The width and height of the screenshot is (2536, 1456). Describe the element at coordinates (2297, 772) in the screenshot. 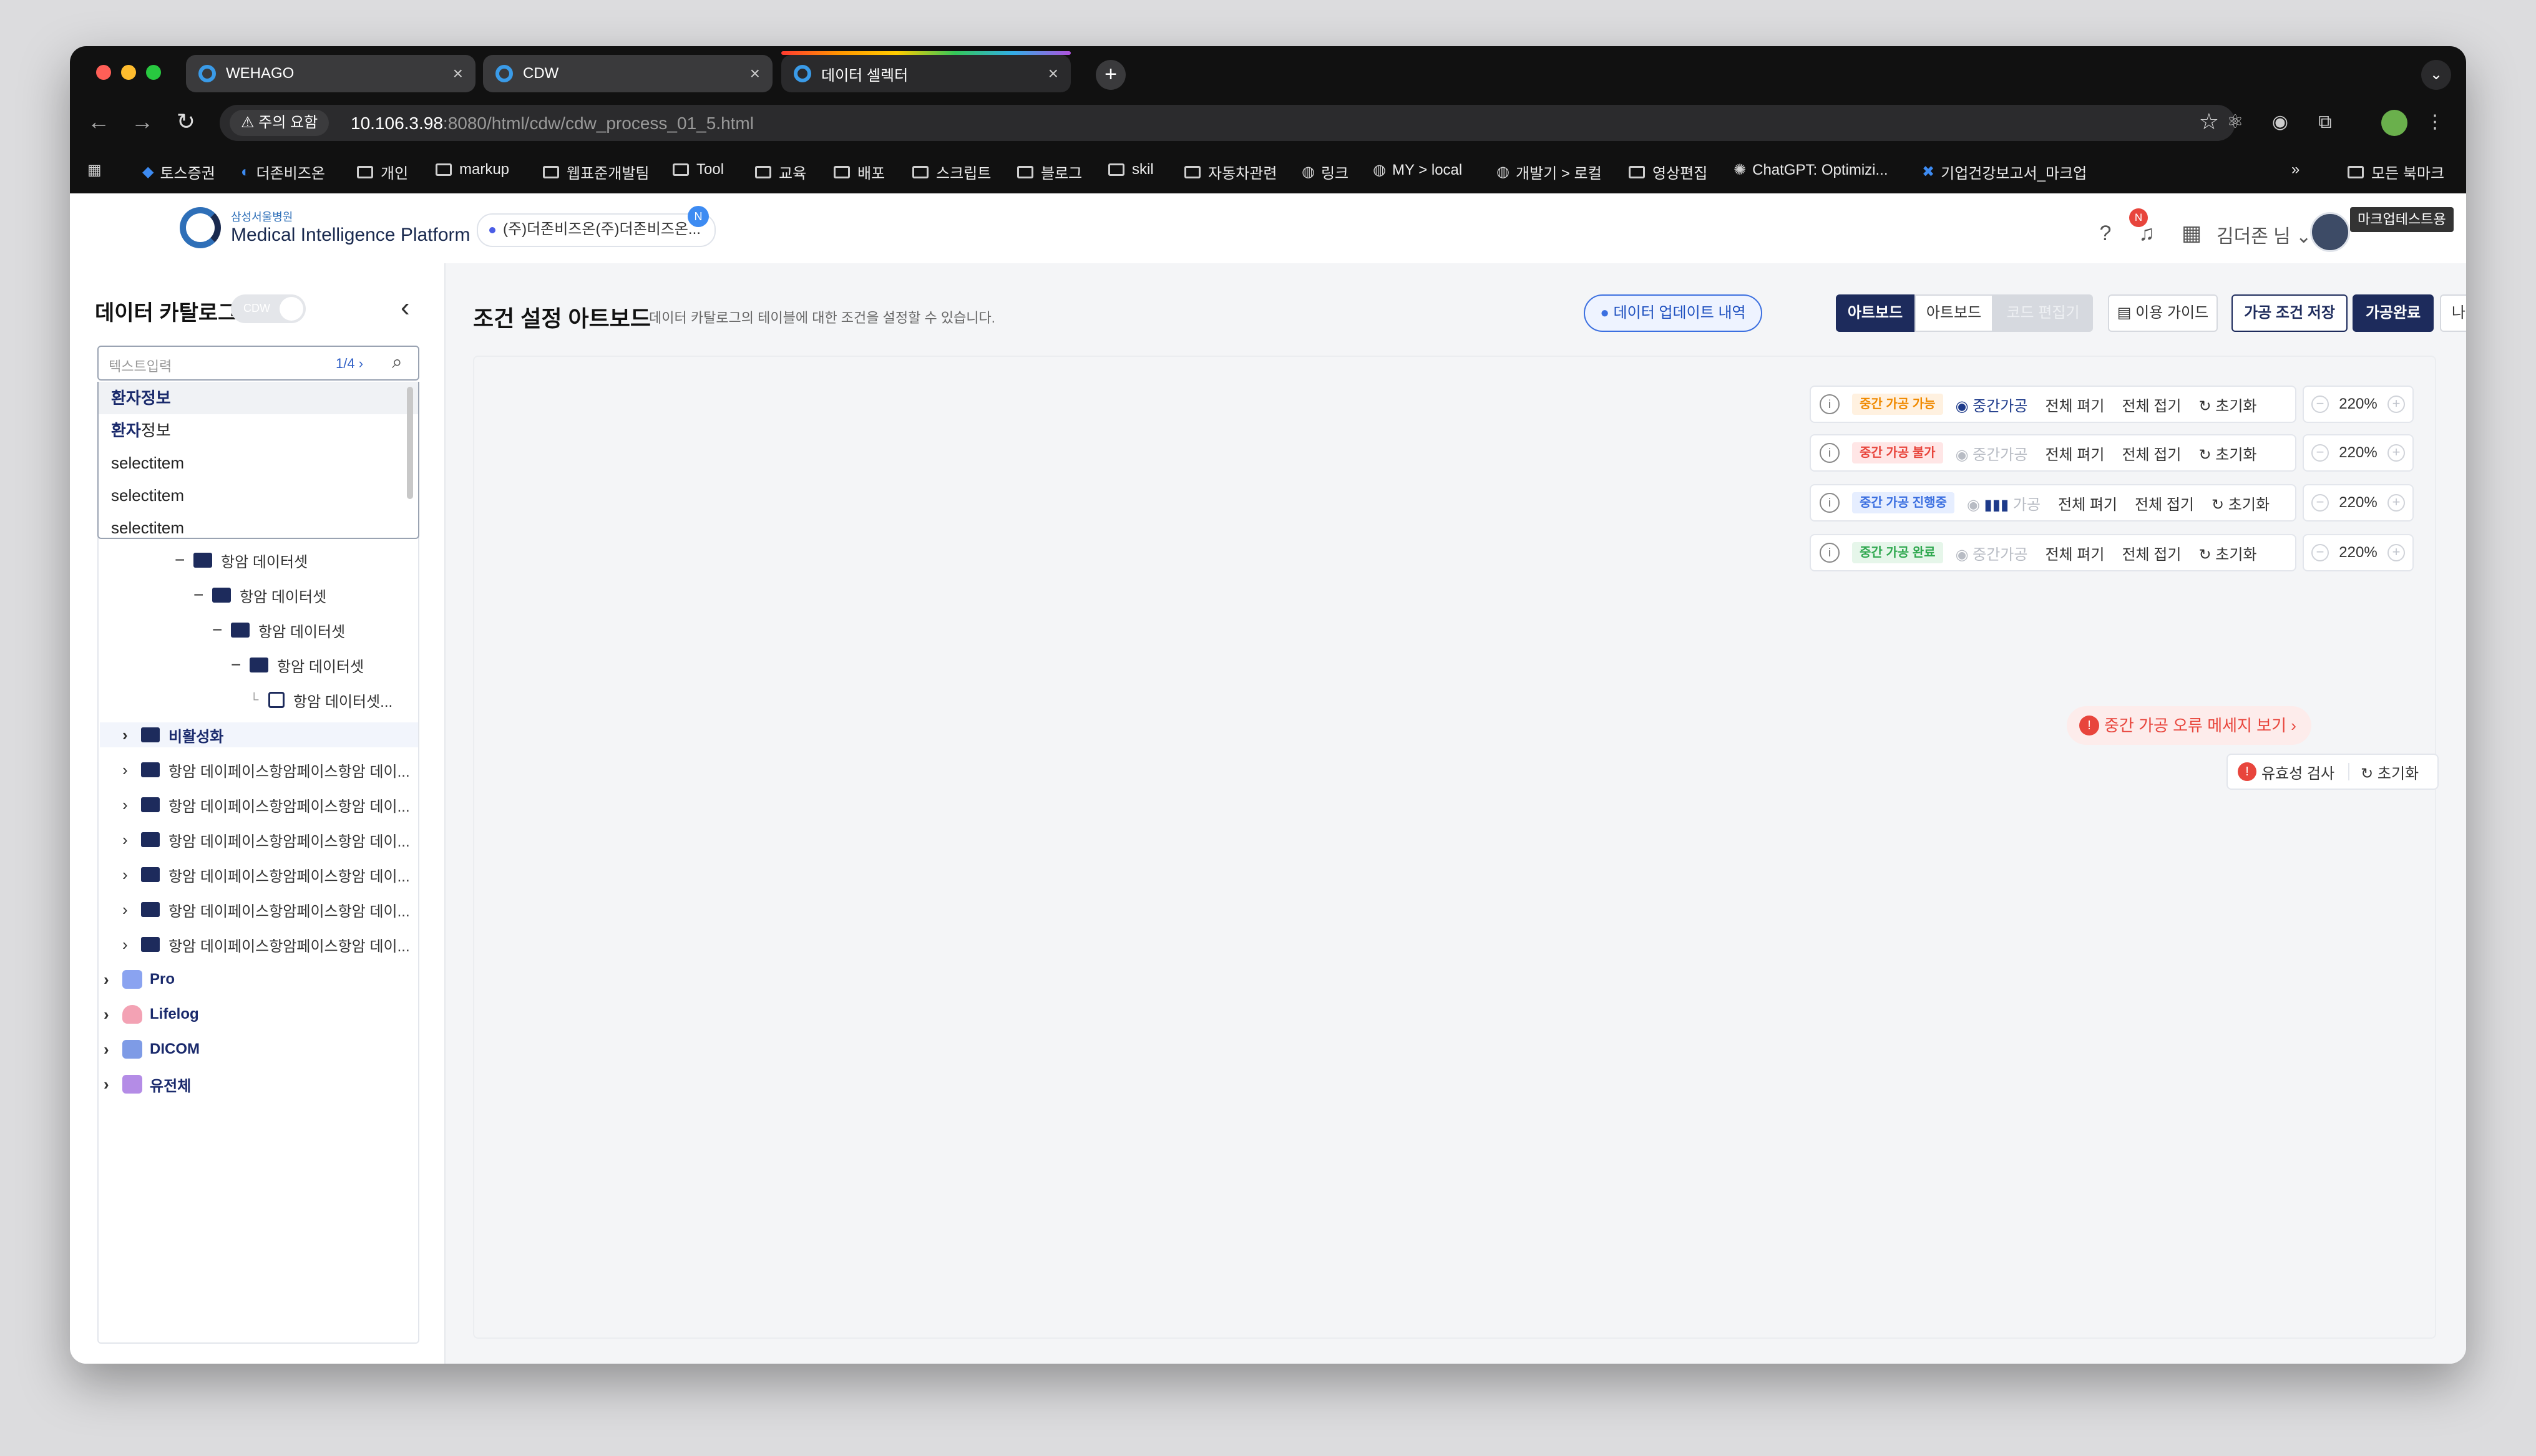

I see `validity-check-button: 유효성 검사` at that location.